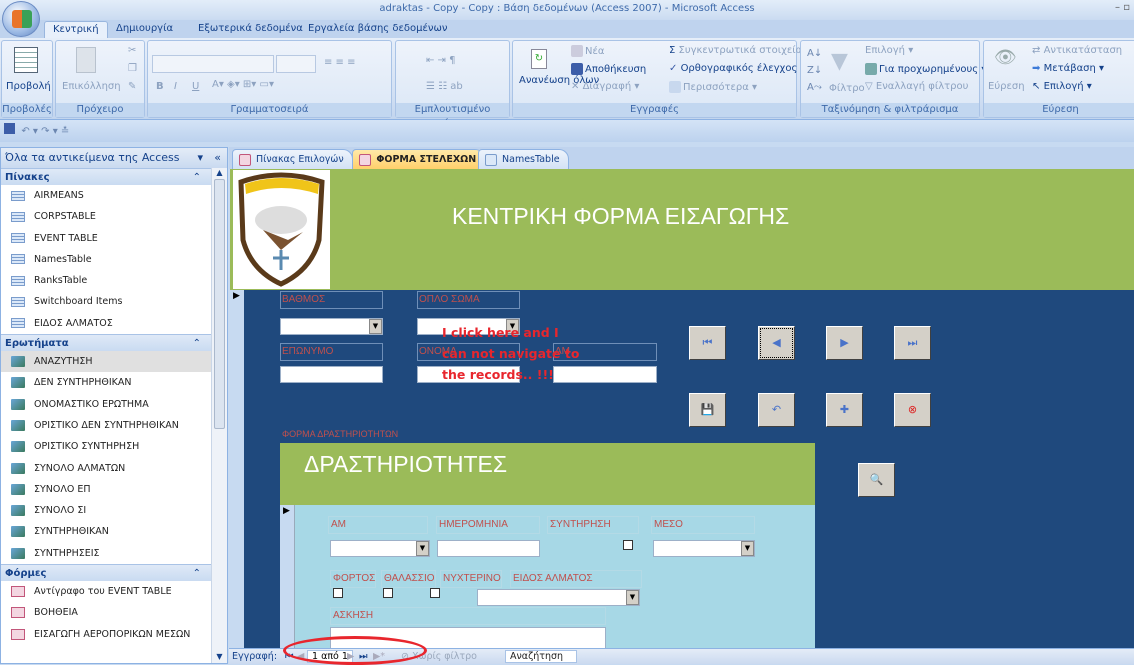  What do you see at coordinates (132, 50) in the screenshot?
I see `cut-icon: ✂` at bounding box center [132, 50].